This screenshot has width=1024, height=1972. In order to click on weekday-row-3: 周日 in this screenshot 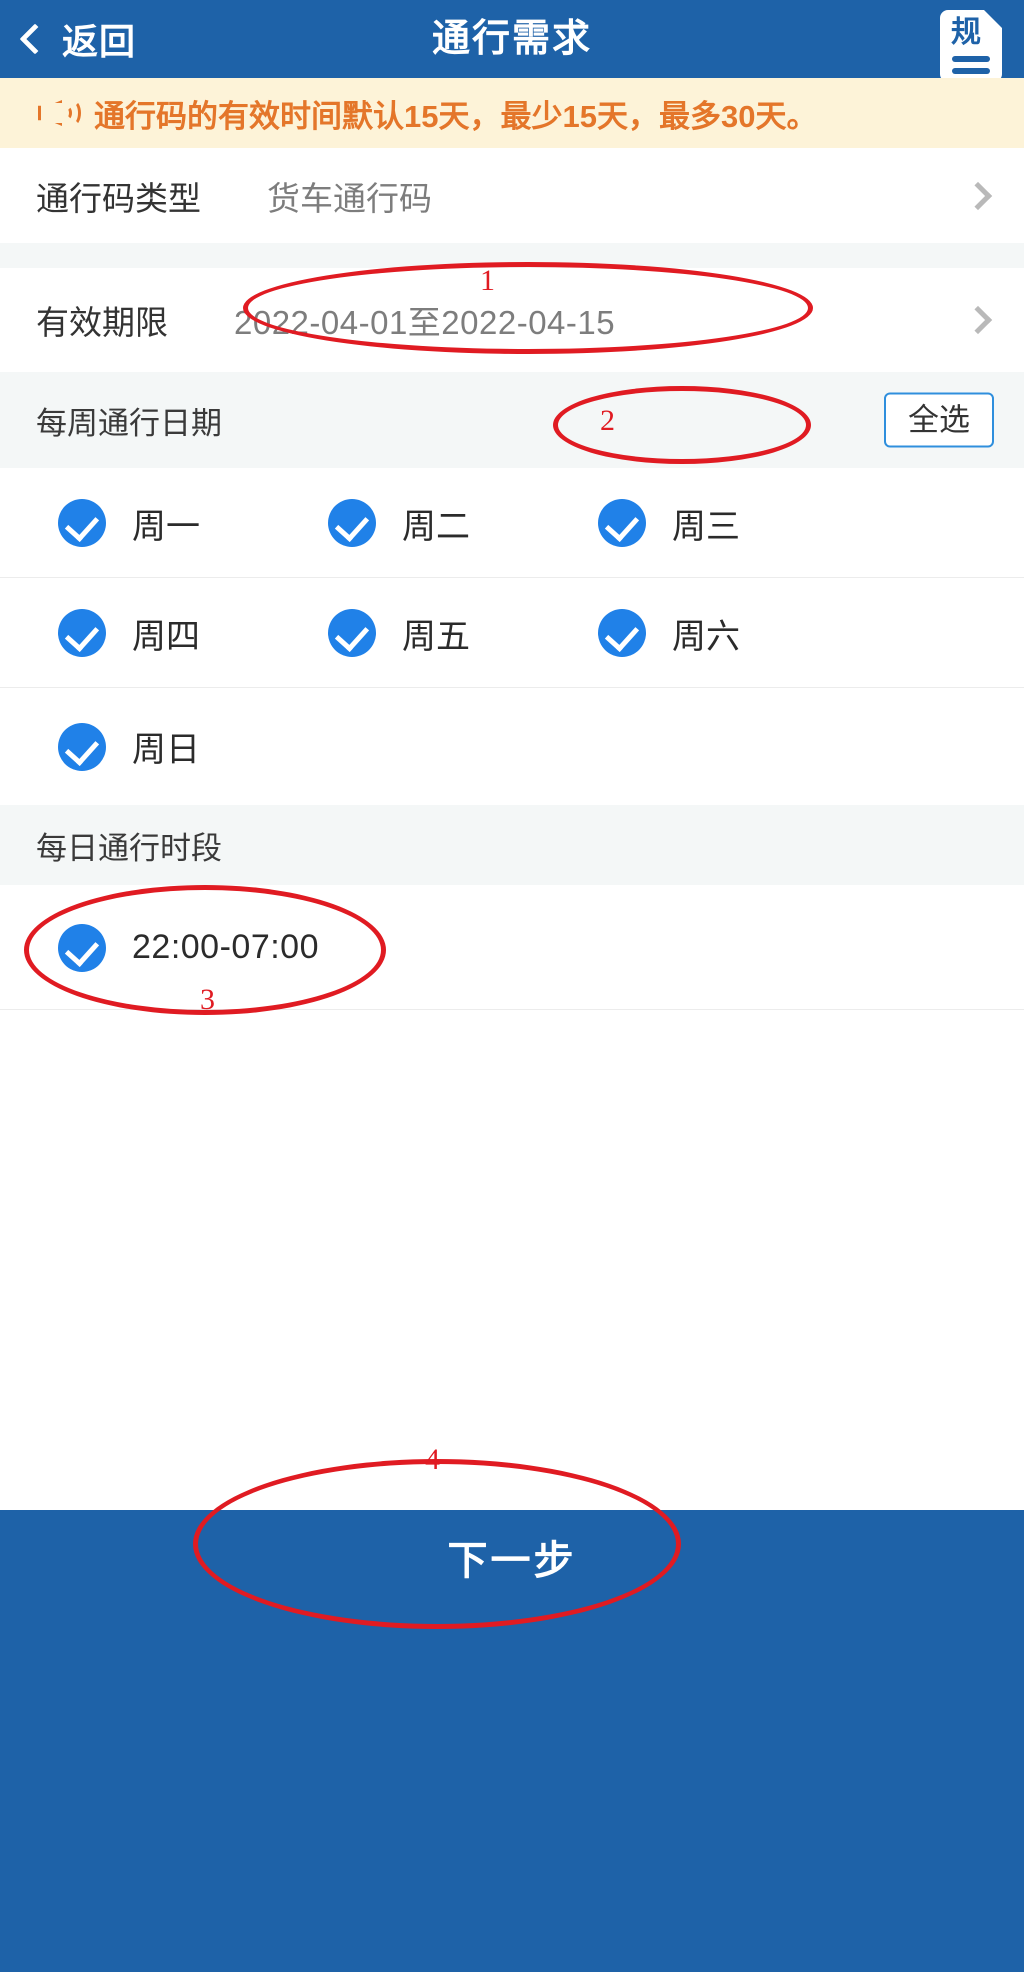, I will do `click(512, 746)`.